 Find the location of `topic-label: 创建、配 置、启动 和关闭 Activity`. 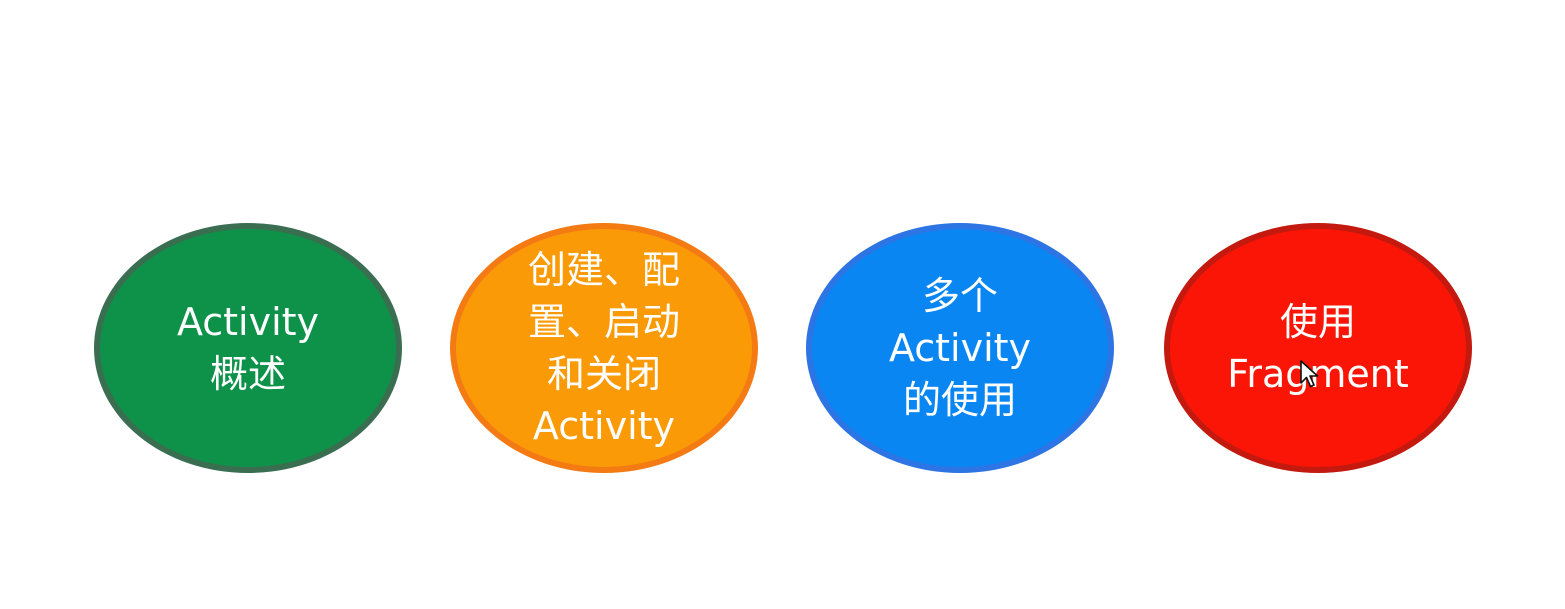

topic-label: 创建、配 置、启动 和关闭 Activity is located at coordinates (604, 348).